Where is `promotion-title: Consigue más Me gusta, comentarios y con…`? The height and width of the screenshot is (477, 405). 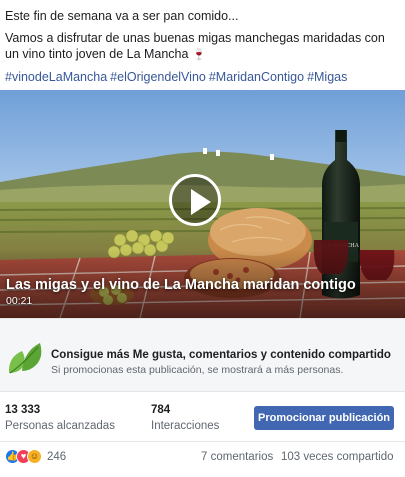
promotion-title: Consigue más Me gusta, comentarios y con… is located at coordinates (221, 355).